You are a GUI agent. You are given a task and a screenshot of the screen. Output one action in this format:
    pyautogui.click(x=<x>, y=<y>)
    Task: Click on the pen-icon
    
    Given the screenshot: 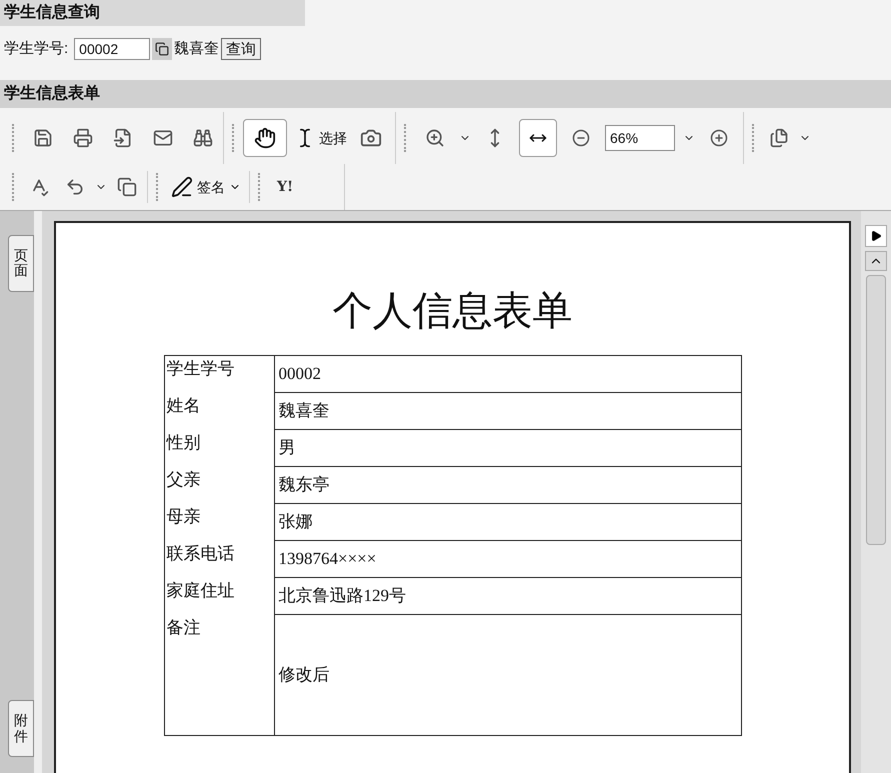 What is the action you would take?
    pyautogui.click(x=182, y=187)
    